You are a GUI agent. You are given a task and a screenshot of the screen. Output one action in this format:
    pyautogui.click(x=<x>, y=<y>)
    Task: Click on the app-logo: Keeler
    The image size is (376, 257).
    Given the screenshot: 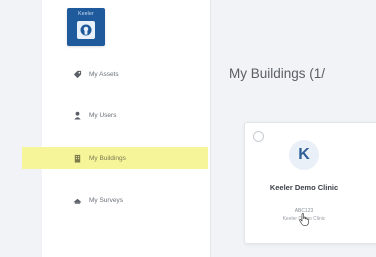 What is the action you would take?
    pyautogui.click(x=86, y=27)
    